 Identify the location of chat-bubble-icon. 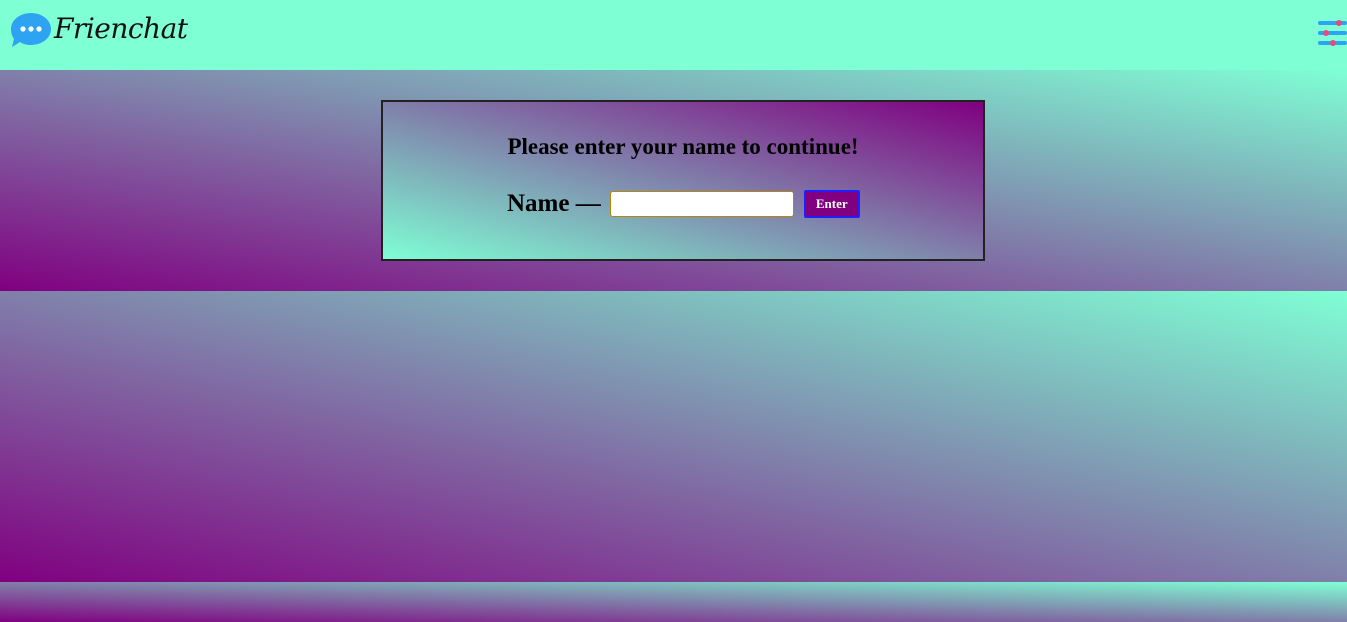
(31, 30).